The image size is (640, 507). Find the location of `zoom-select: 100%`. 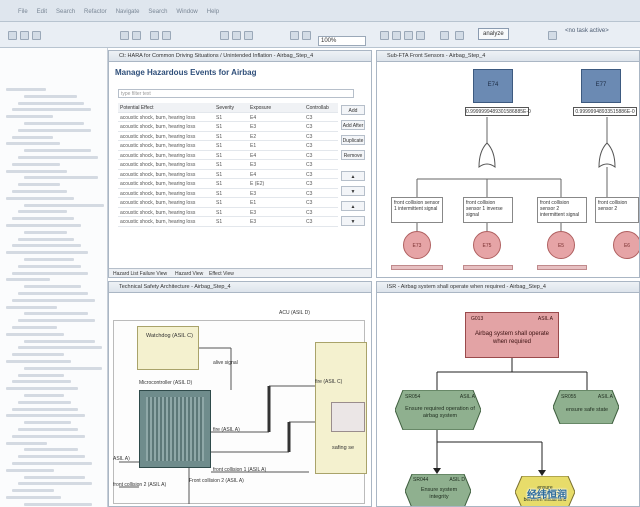

zoom-select: 100% is located at coordinates (342, 41).